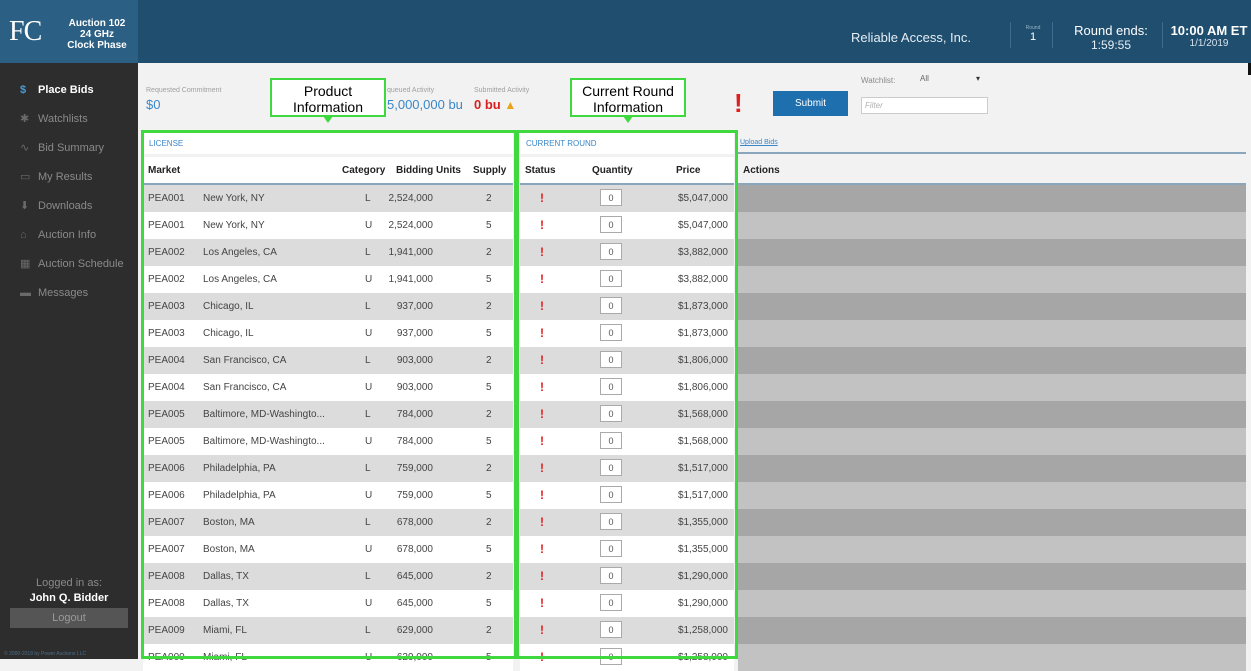 Image resolution: width=1251 pixels, height=671 pixels. I want to click on sidebar-item-watchlists: ✱ Watchlists, so click(69, 118).